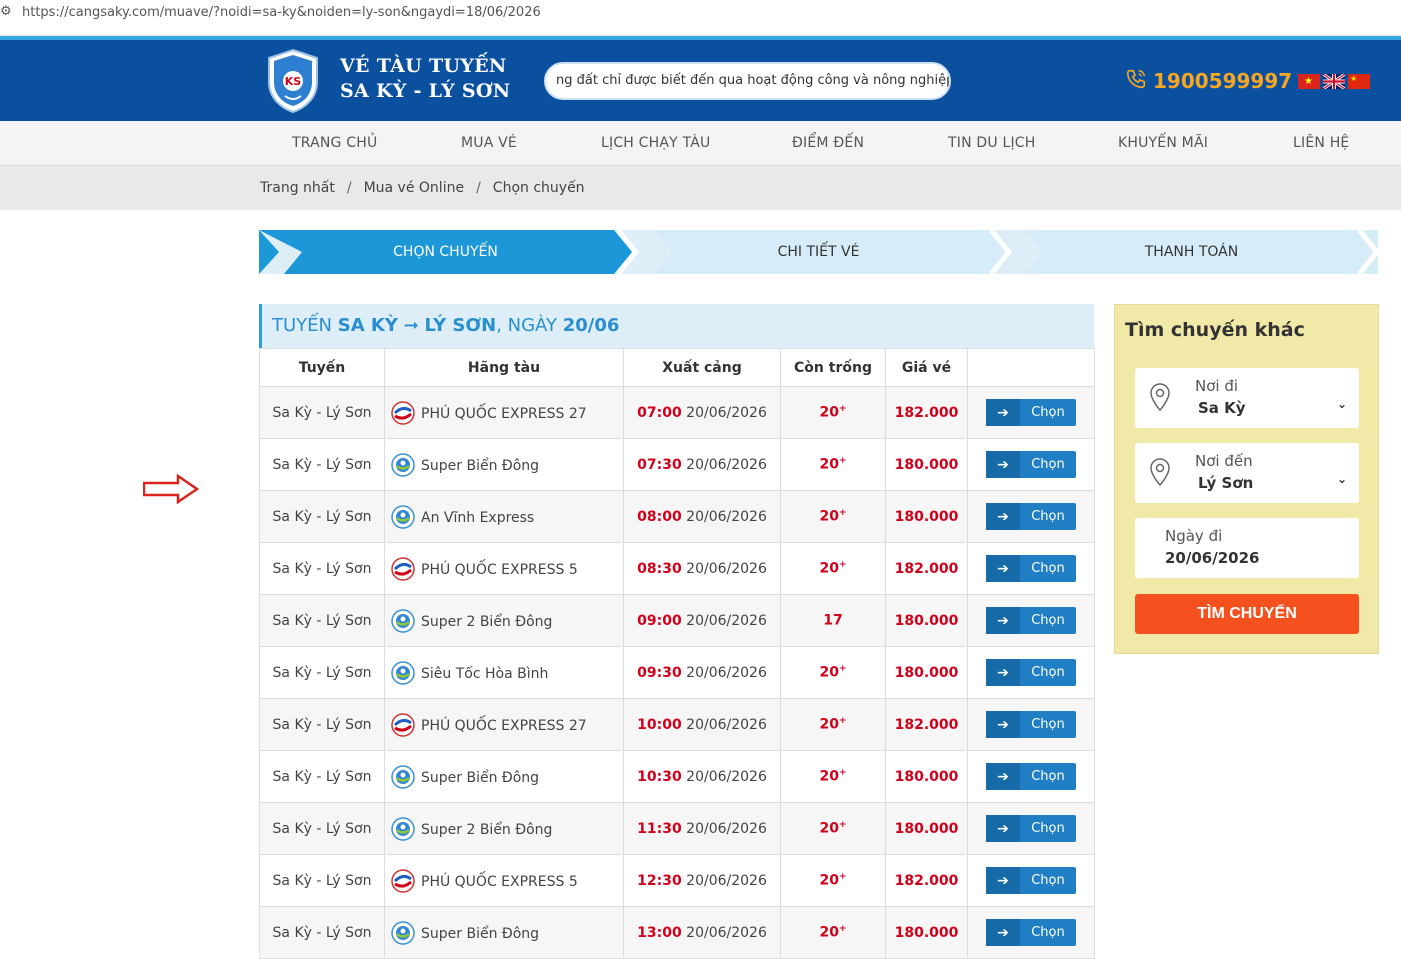 The image size is (1401, 959). Describe the element at coordinates (171, 489) in the screenshot. I see `red-arrow-annotation-icon` at that location.